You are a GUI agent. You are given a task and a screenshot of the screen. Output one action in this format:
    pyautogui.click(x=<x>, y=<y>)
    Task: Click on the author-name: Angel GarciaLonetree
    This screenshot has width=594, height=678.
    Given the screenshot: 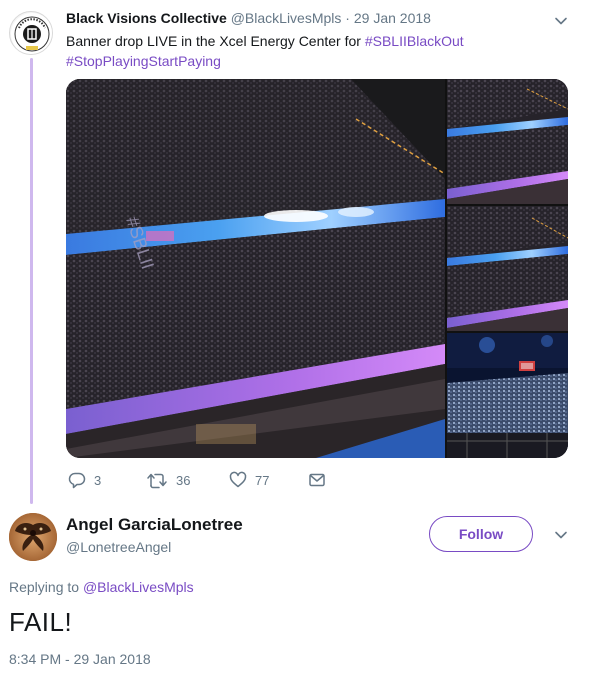 What is the action you would take?
    pyautogui.click(x=154, y=525)
    